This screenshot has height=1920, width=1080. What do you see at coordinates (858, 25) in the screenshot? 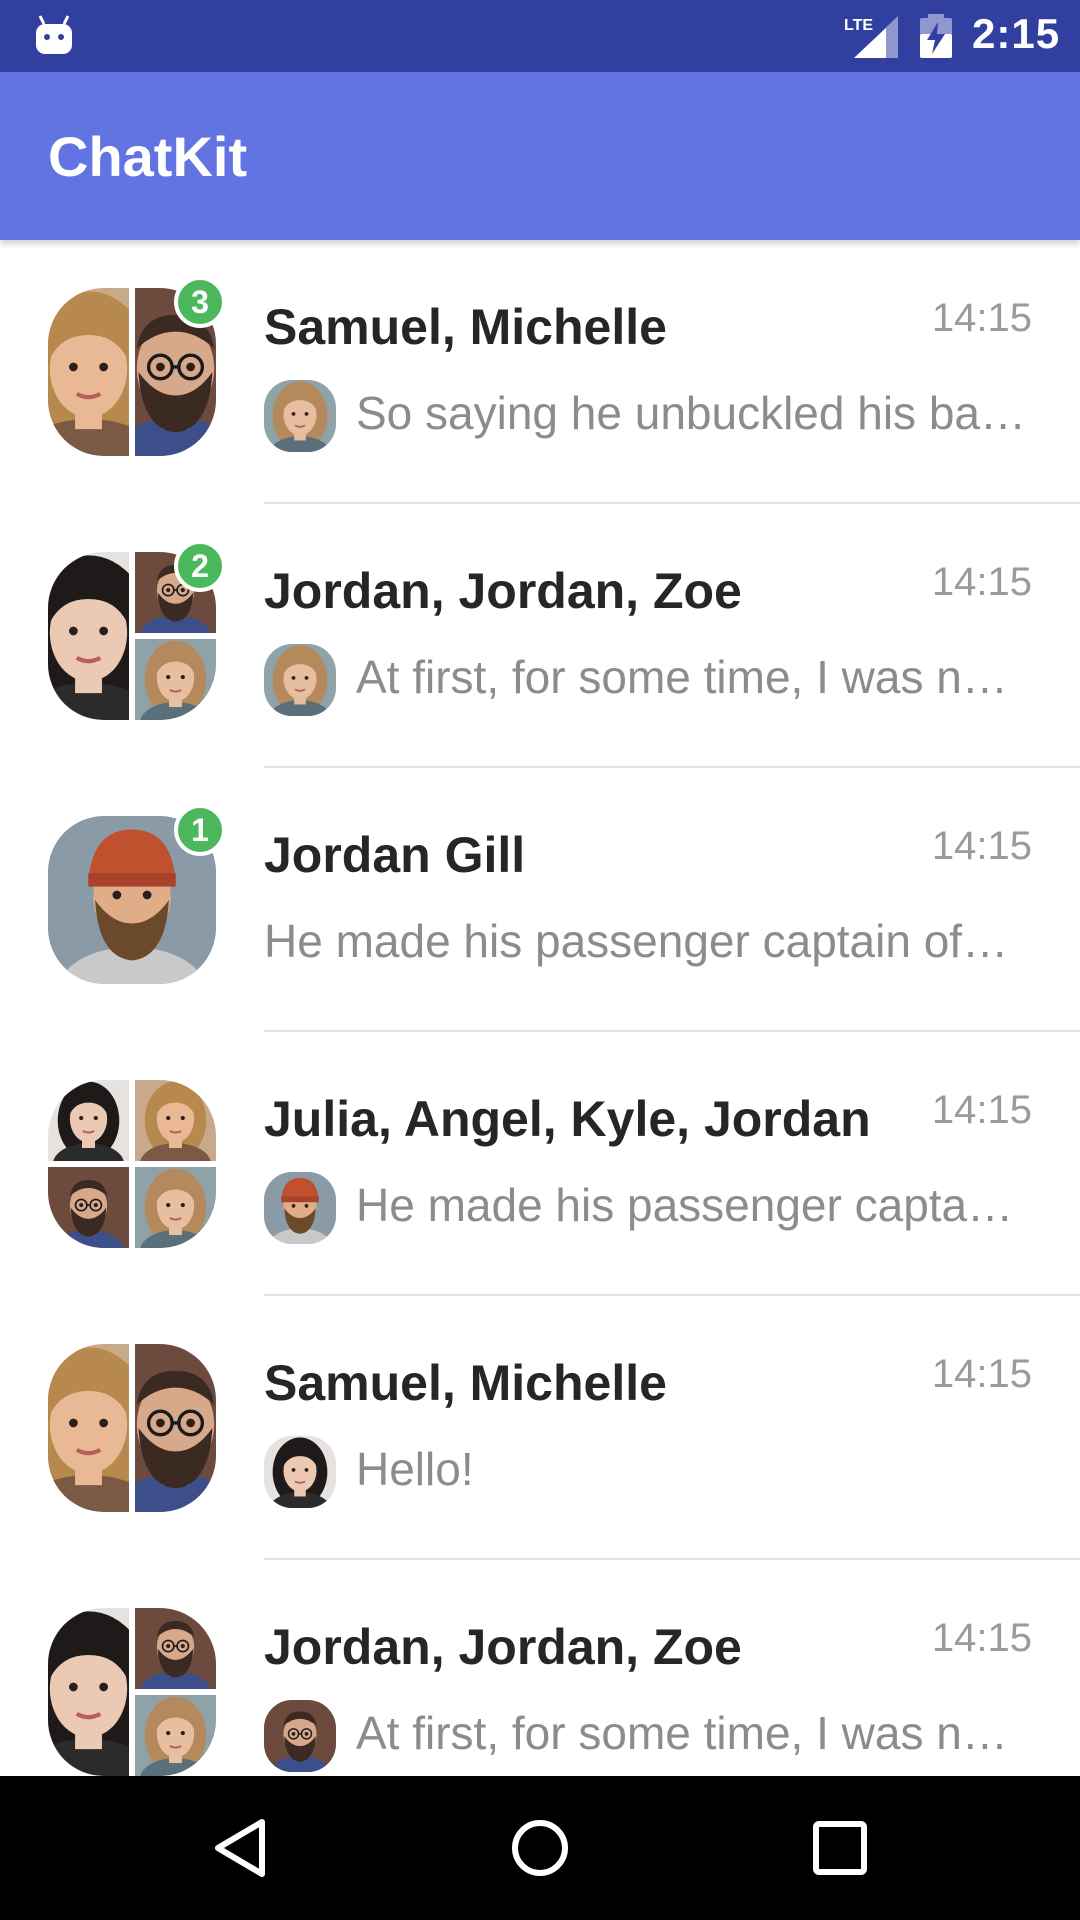
I see `svg-text: LTE` at bounding box center [858, 25].